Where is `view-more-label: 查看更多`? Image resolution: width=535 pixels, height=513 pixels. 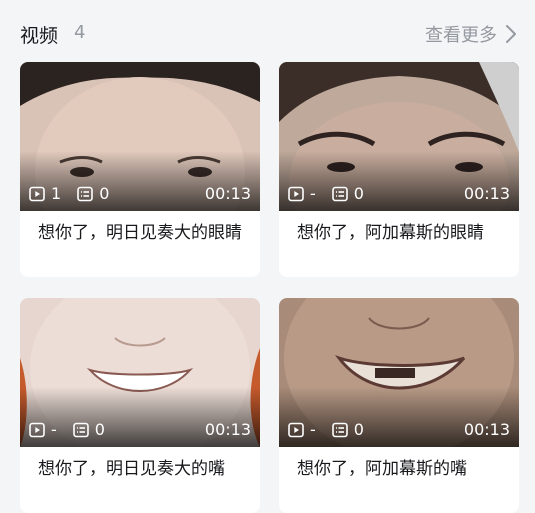 view-more-label: 查看更多 is located at coordinates (461, 35).